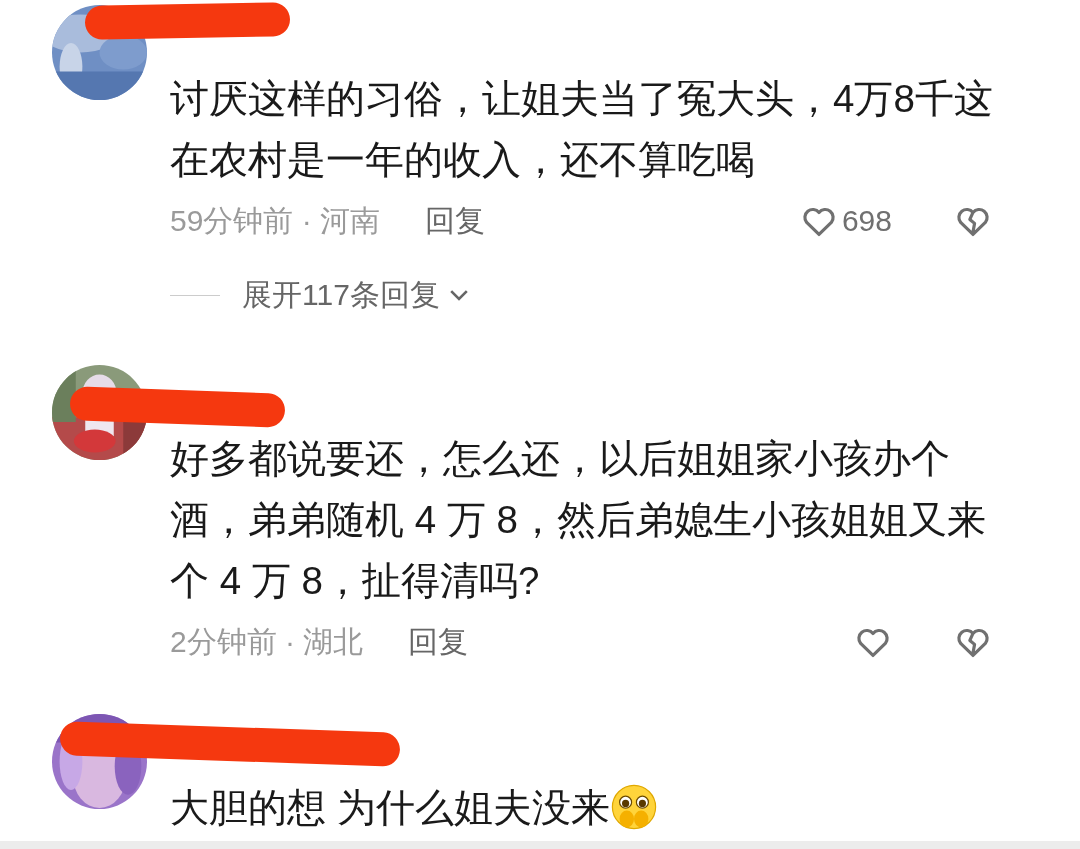  I want to click on comment-text: 在农村是一年的收入，还不算吃喝, so click(462, 159).